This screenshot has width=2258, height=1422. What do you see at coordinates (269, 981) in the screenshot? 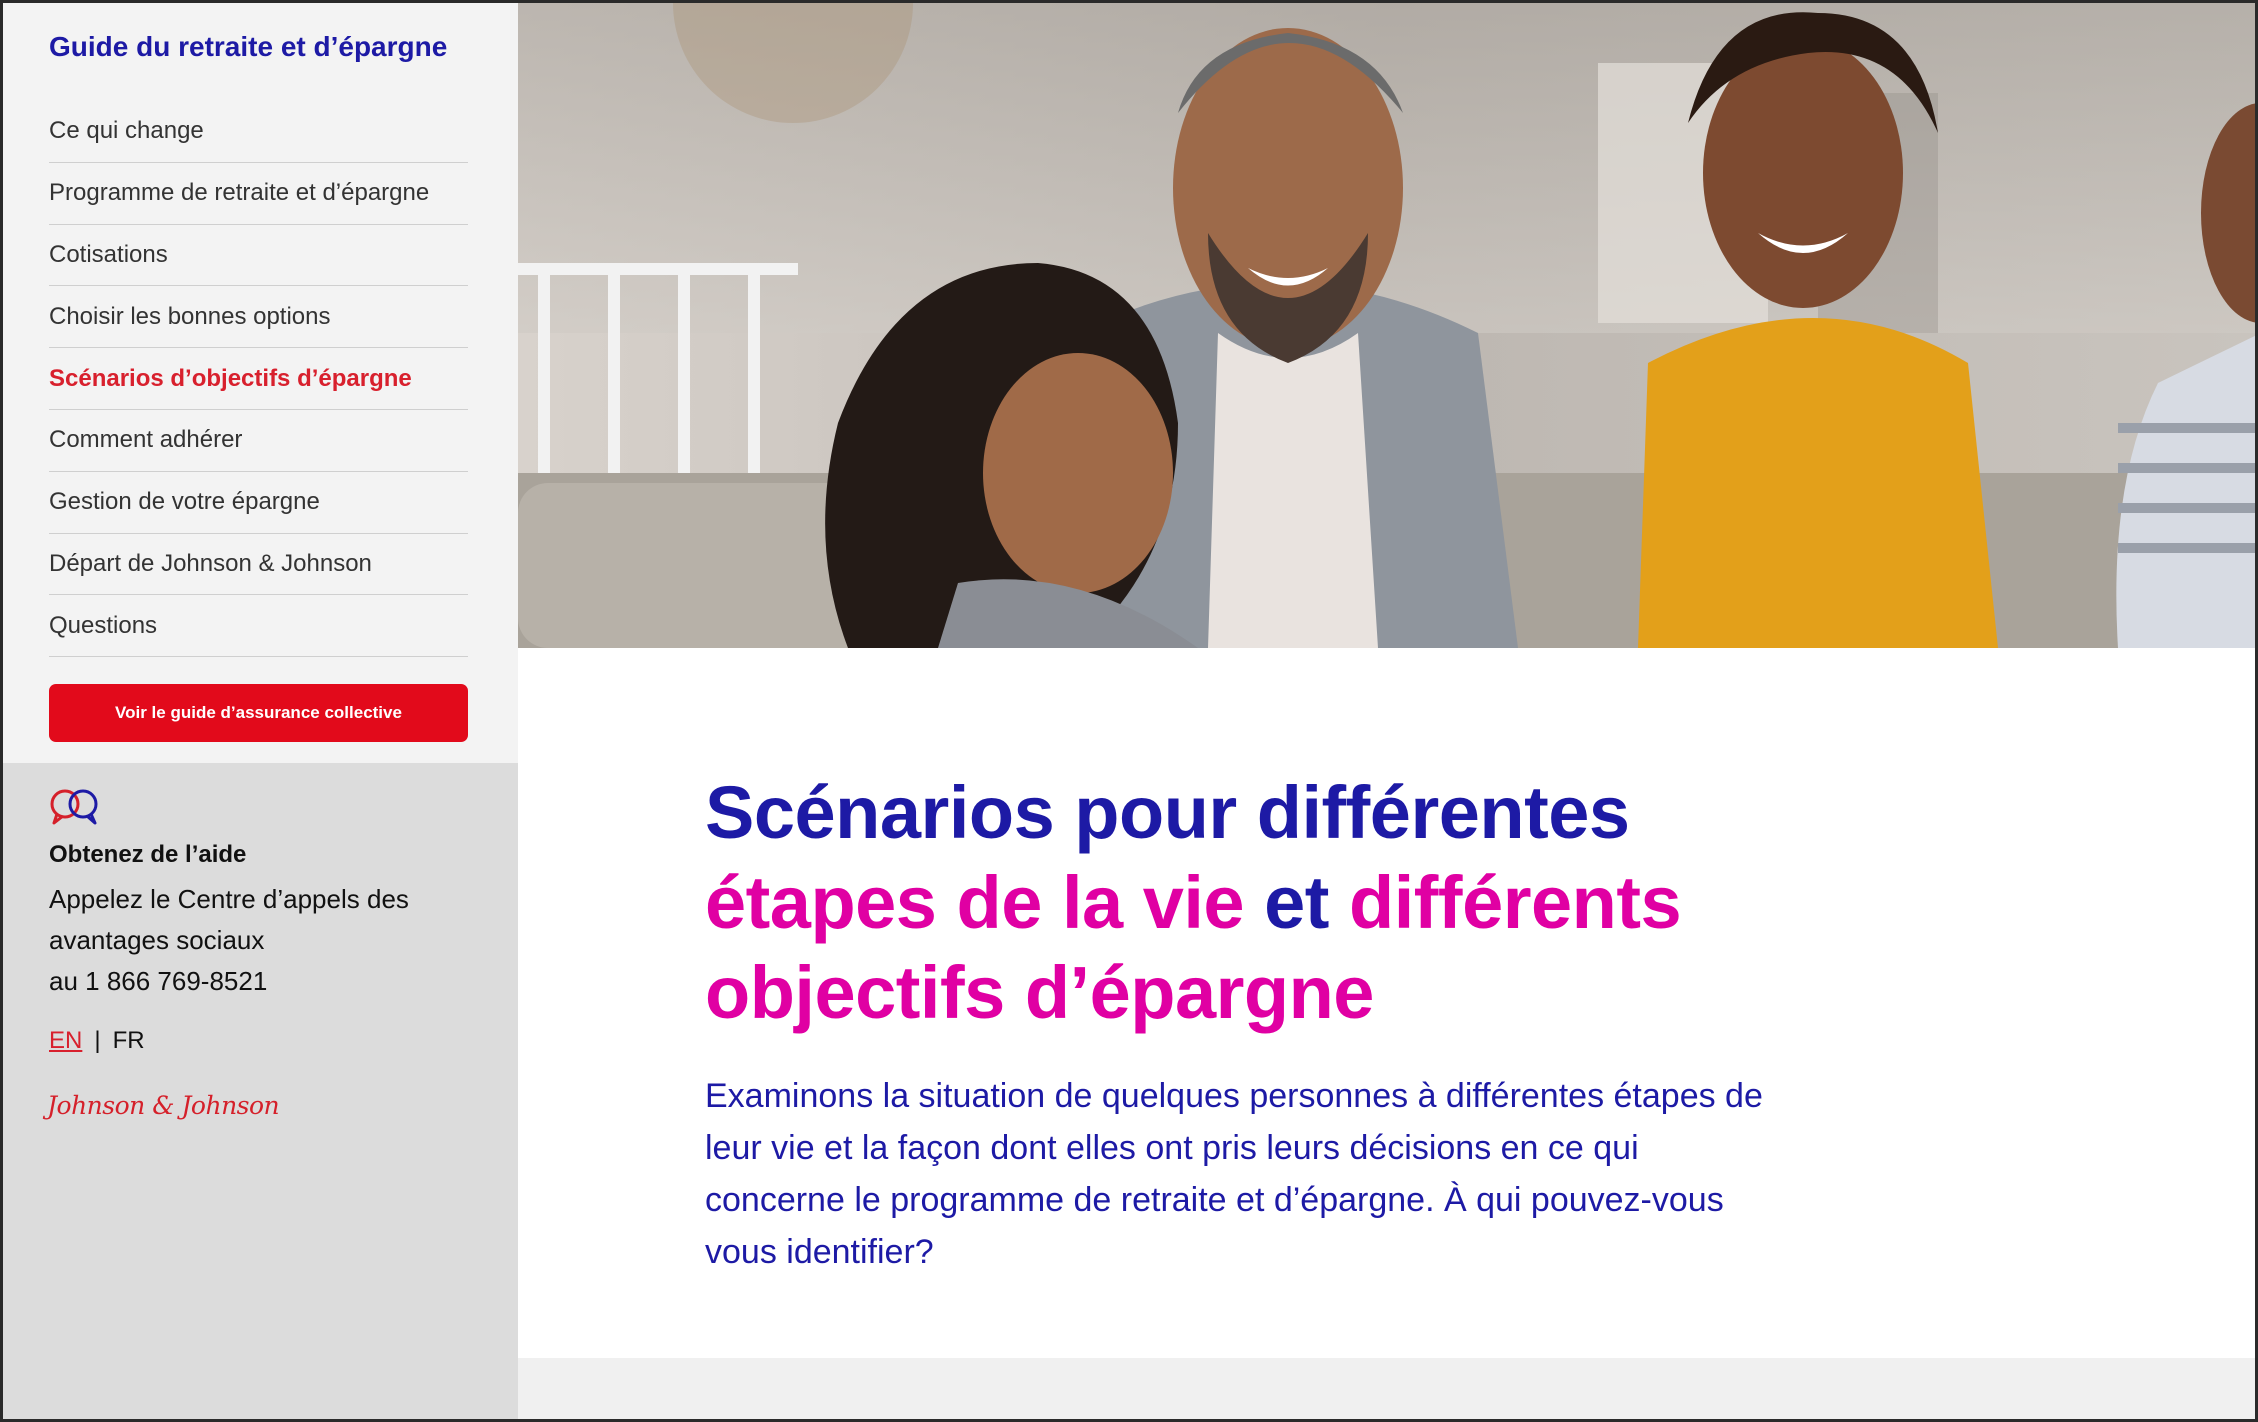
I see `help-phone: au 1 866 769-8521` at bounding box center [269, 981].